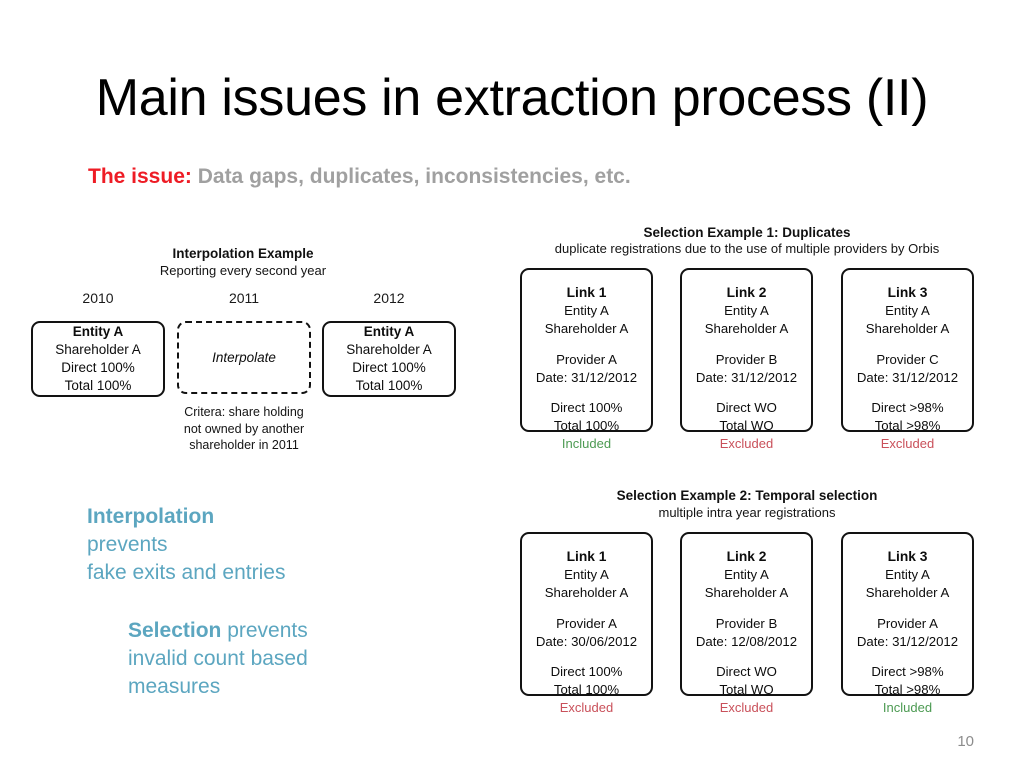 The width and height of the screenshot is (1024, 768). What do you see at coordinates (98, 298) in the screenshot?
I see `year-label-2010: 2010` at bounding box center [98, 298].